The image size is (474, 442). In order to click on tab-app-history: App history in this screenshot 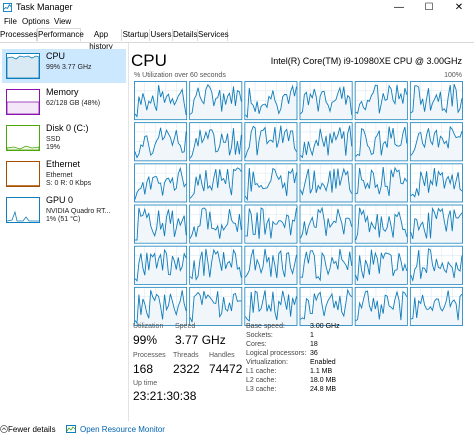, I will do `click(101, 40)`.